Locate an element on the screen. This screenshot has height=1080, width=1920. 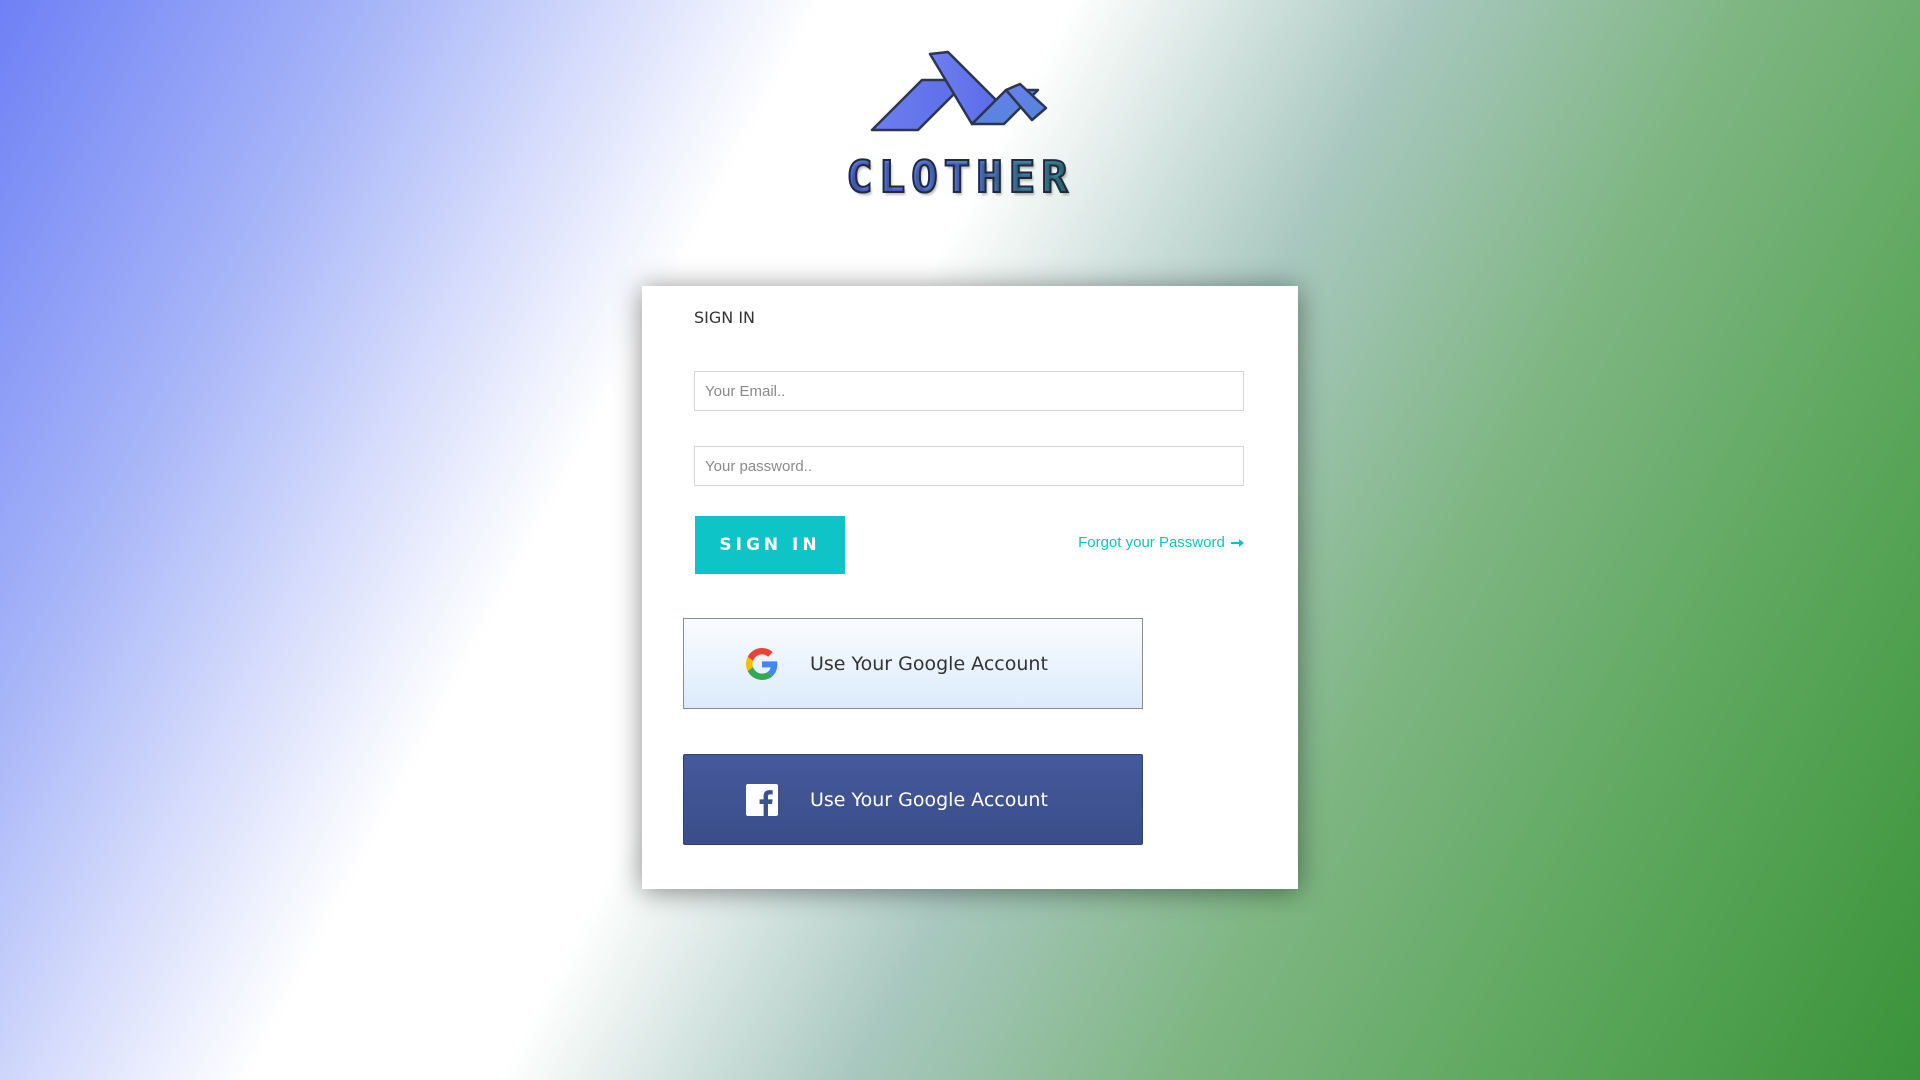
brand-logo: CLOTHER is located at coordinates (960, 124).